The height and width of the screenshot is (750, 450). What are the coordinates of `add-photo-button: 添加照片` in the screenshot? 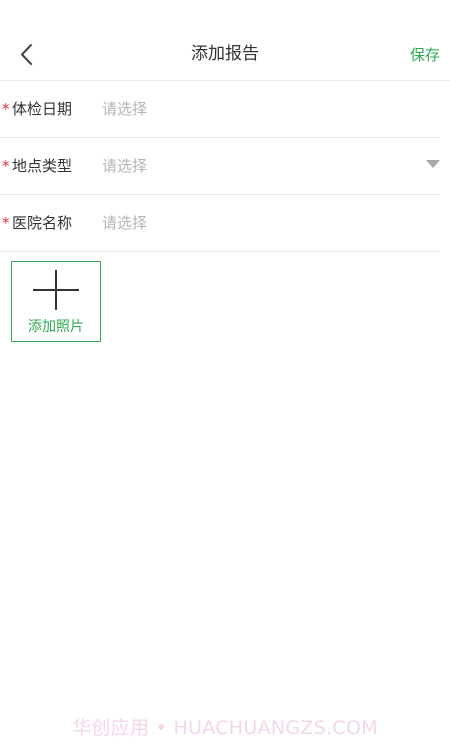 It's located at (56, 301).